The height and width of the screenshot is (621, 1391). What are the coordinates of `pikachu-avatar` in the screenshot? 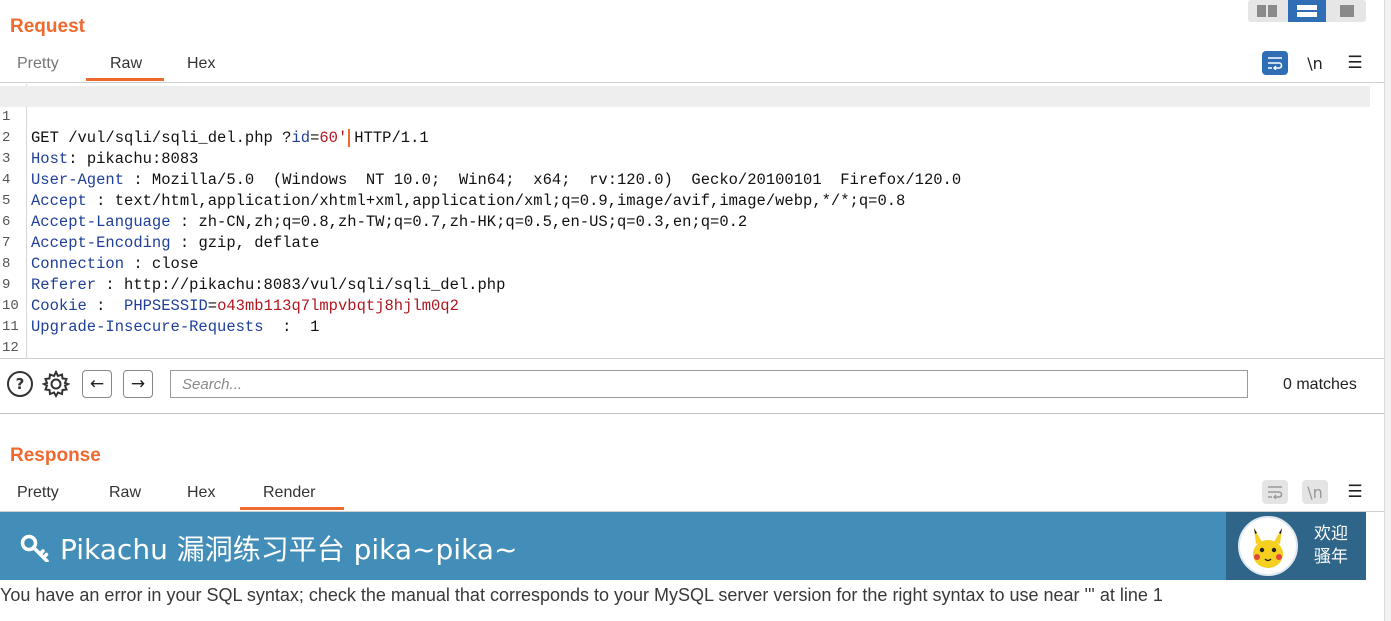 It's located at (1268, 546).